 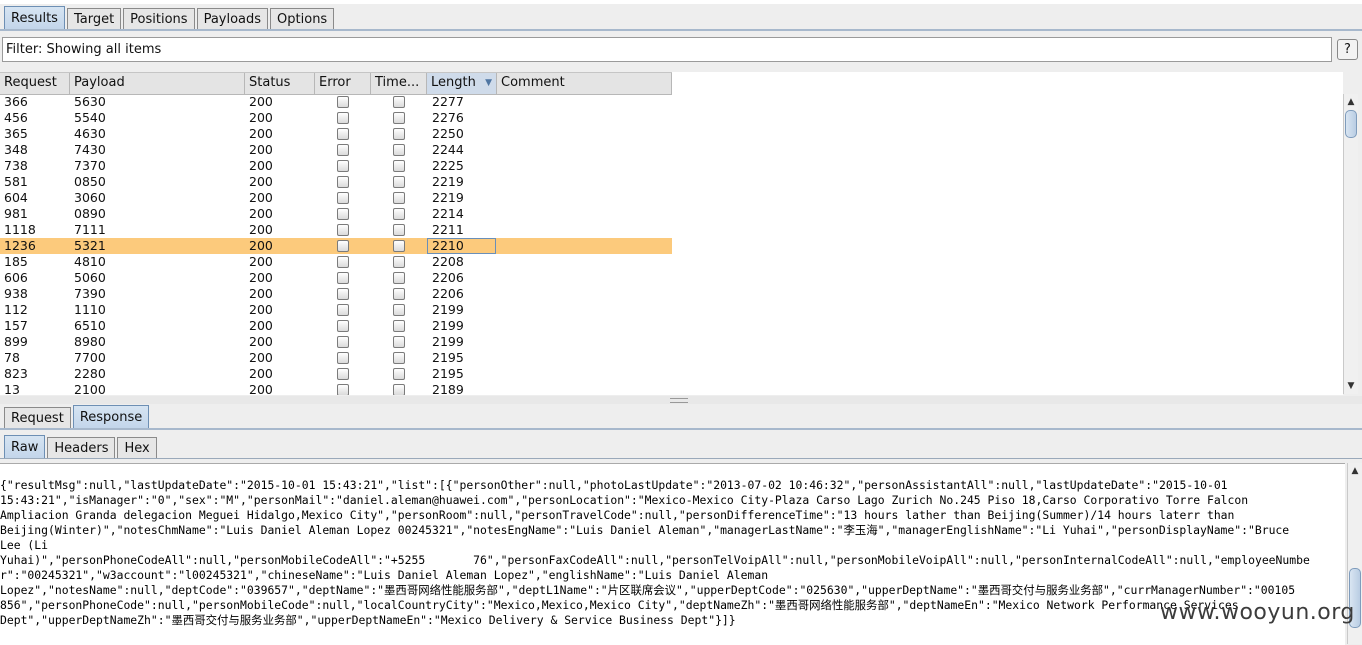 What do you see at coordinates (16, 213) in the screenshot?
I see `cell-request: 981` at bounding box center [16, 213].